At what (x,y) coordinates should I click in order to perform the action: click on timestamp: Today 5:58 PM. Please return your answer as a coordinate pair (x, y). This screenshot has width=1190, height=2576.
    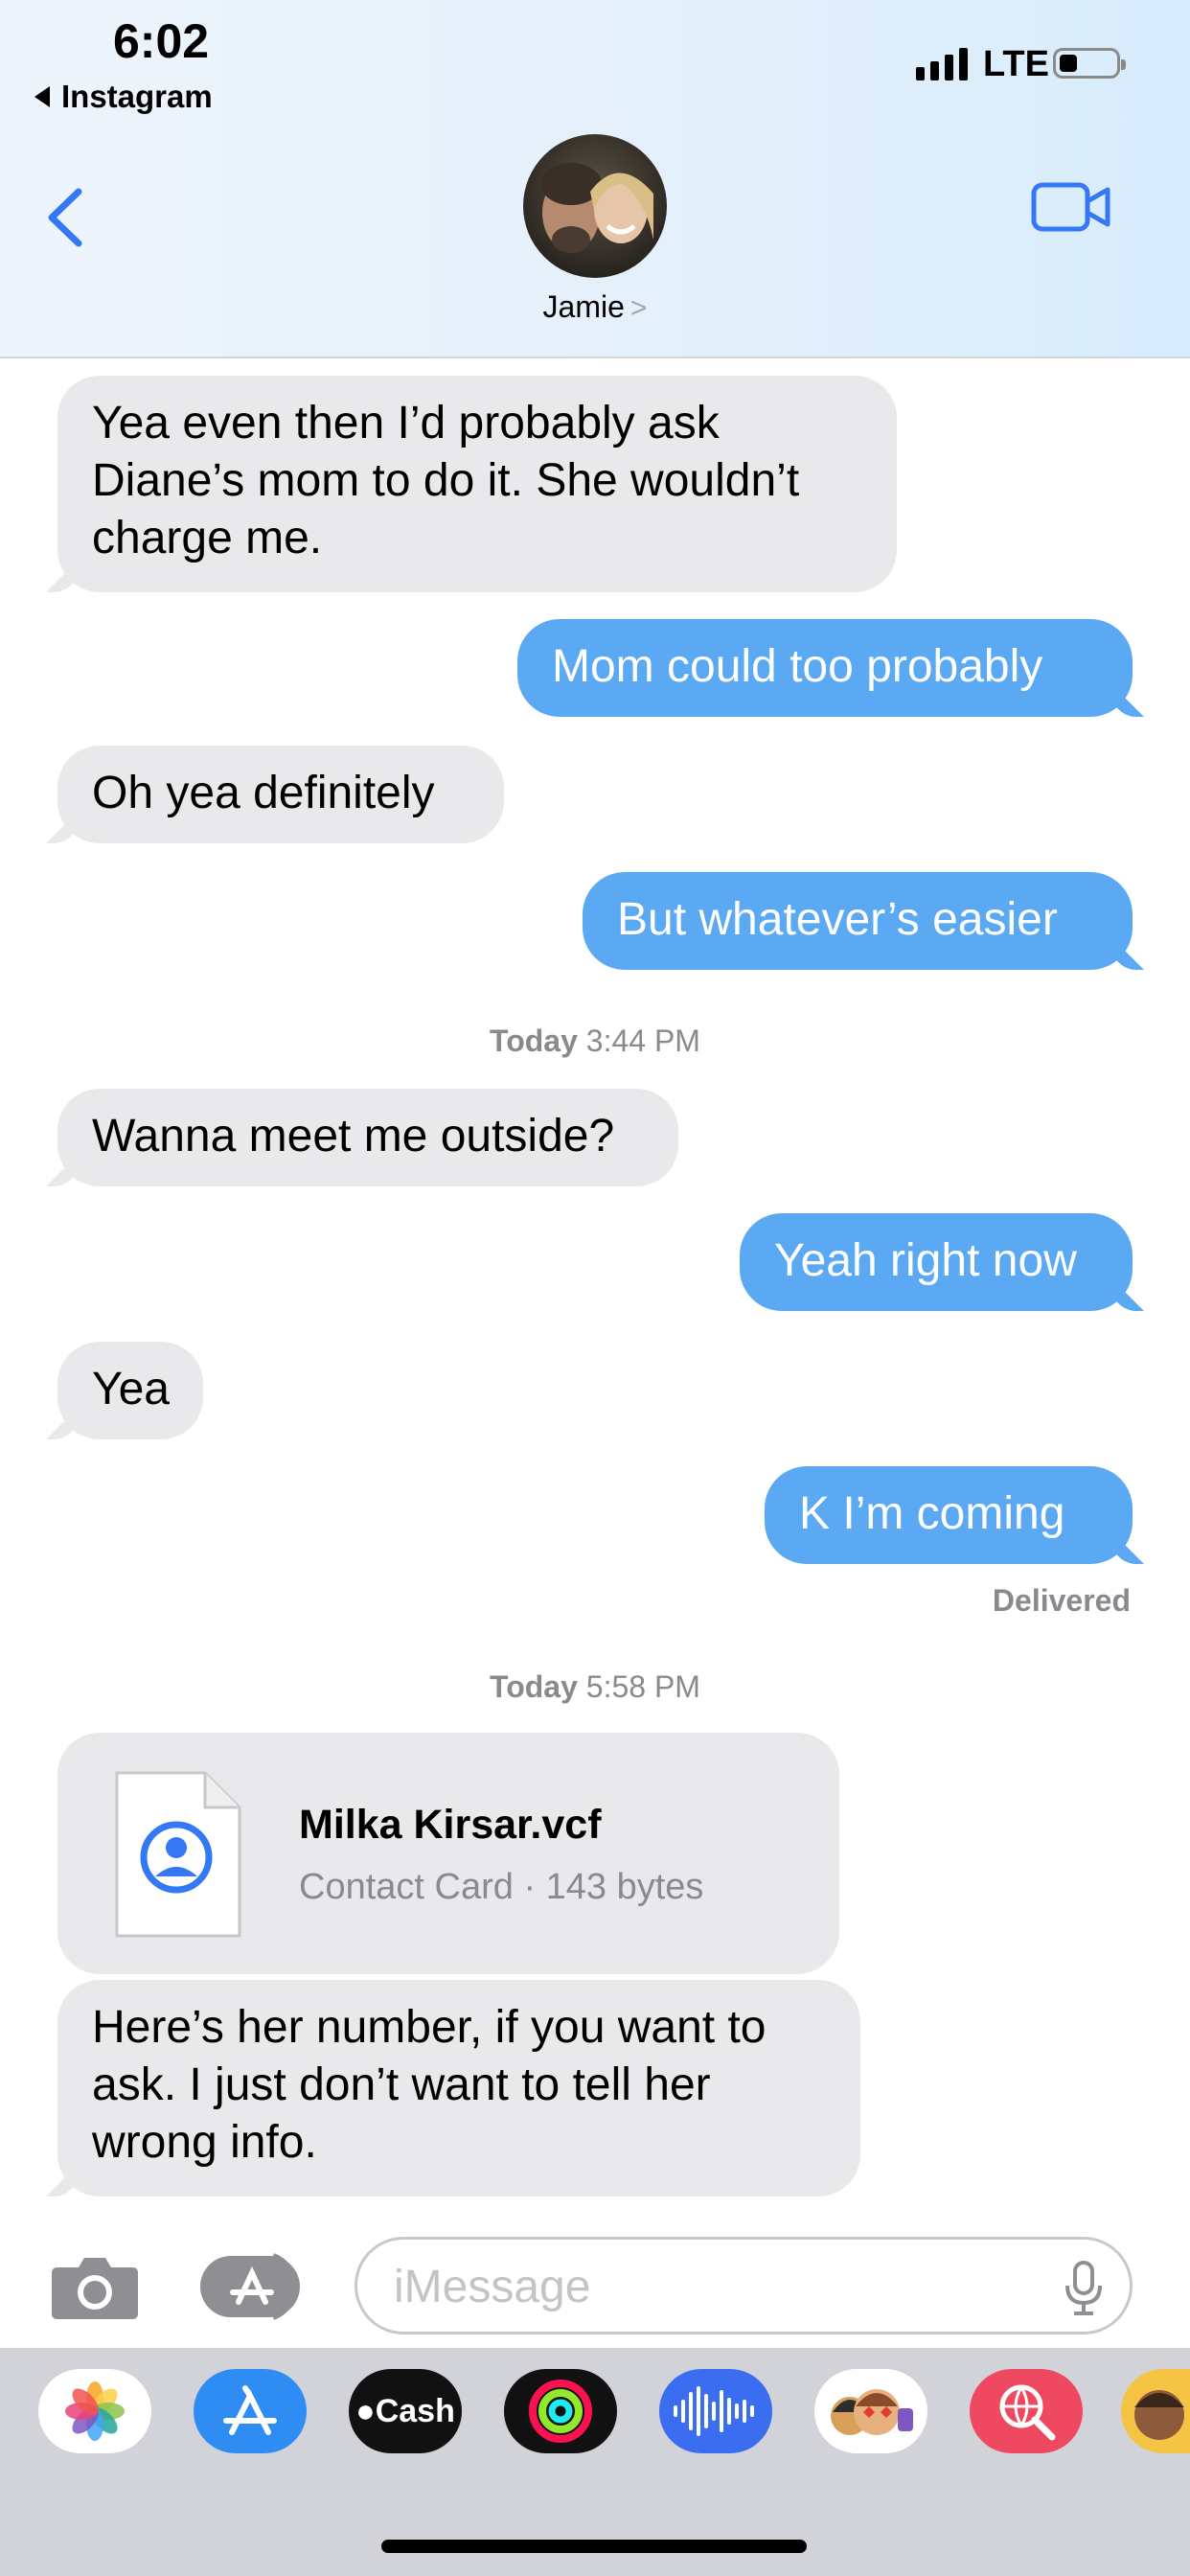
    Looking at the image, I should click on (595, 1687).